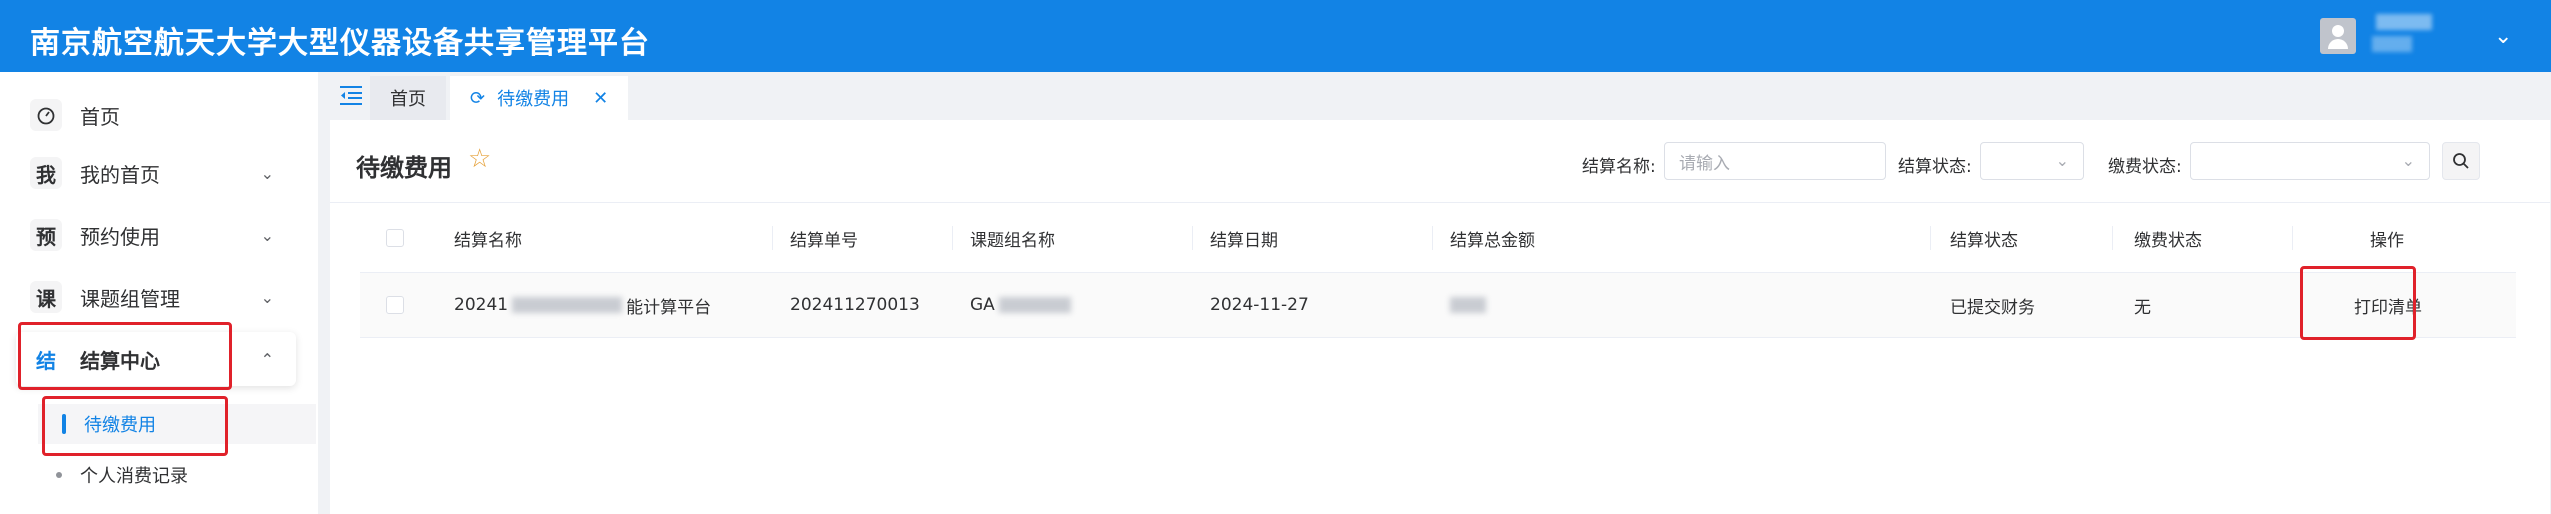 The height and width of the screenshot is (514, 2551). I want to click on settlement-name-input: 请输入, so click(1775, 161).